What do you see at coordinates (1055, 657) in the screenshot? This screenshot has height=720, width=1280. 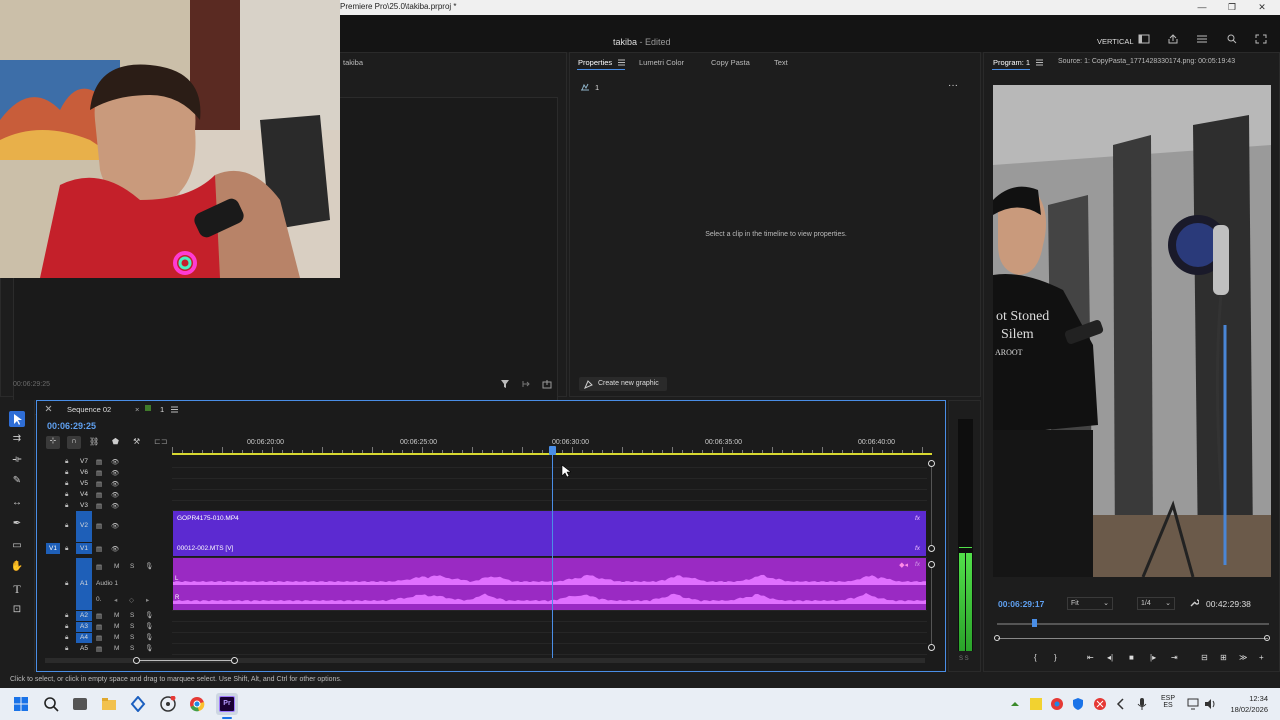 I see `mark-out-icon: }` at bounding box center [1055, 657].